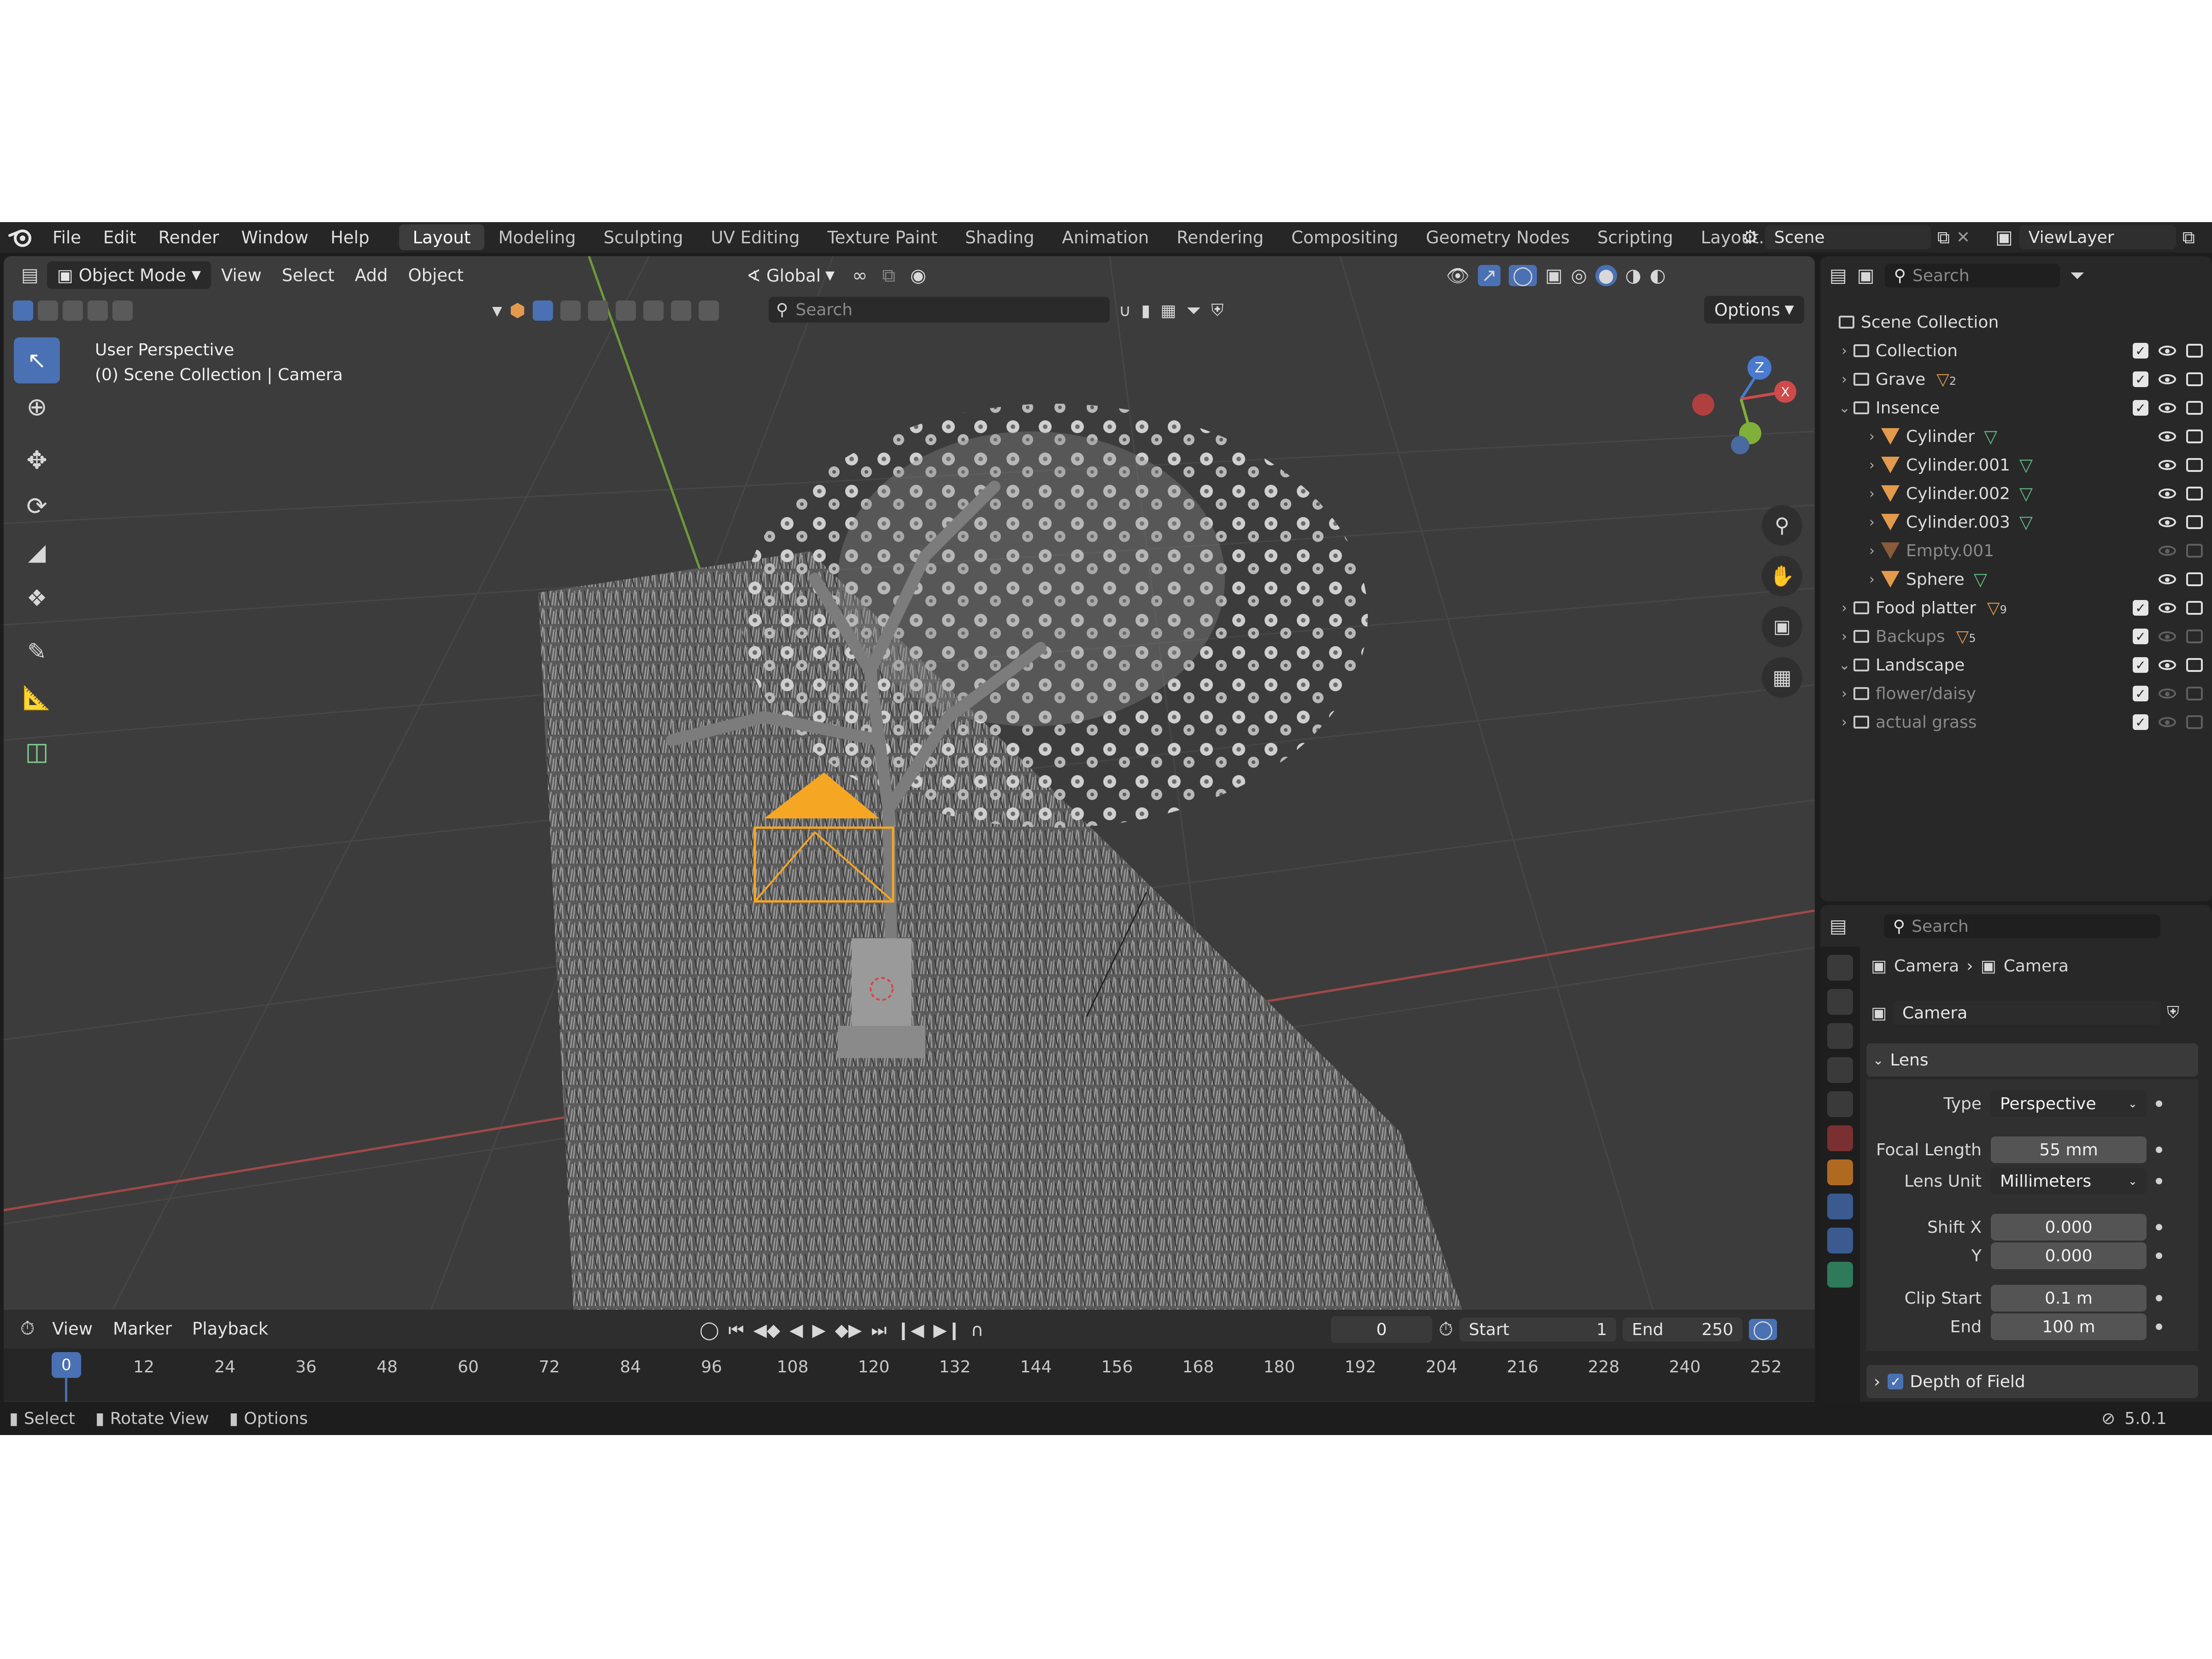 The width and height of the screenshot is (2212, 1659). Describe the element at coordinates (889, 275) in the screenshot. I see `snap-icon: ⧉` at that location.